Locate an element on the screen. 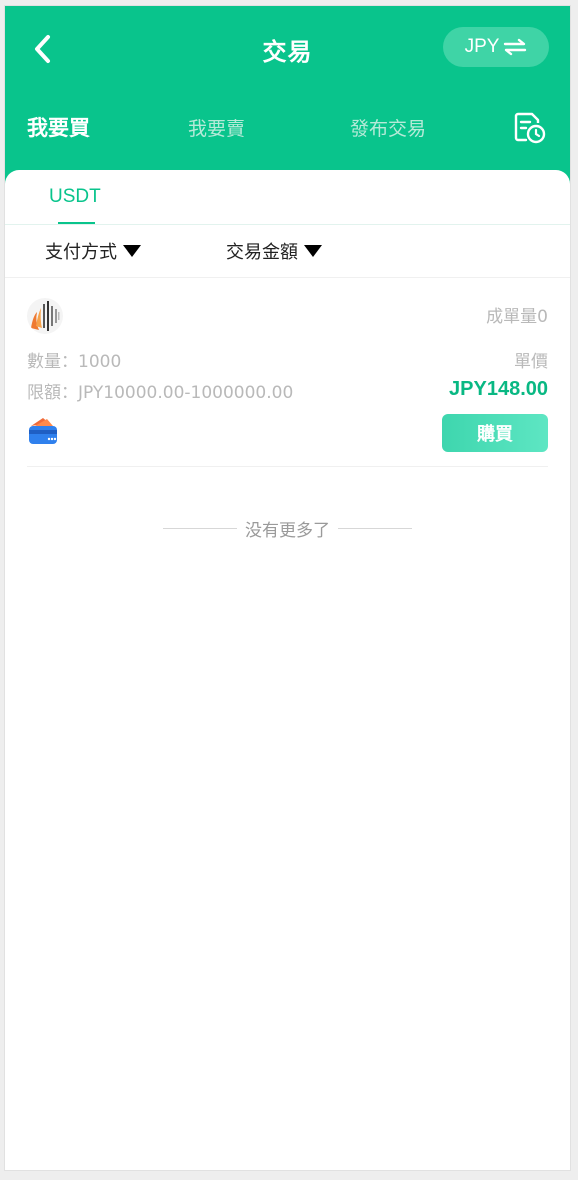 This screenshot has height=1180, width=578. unit-price-label: 單價 is located at coordinates (531, 362).